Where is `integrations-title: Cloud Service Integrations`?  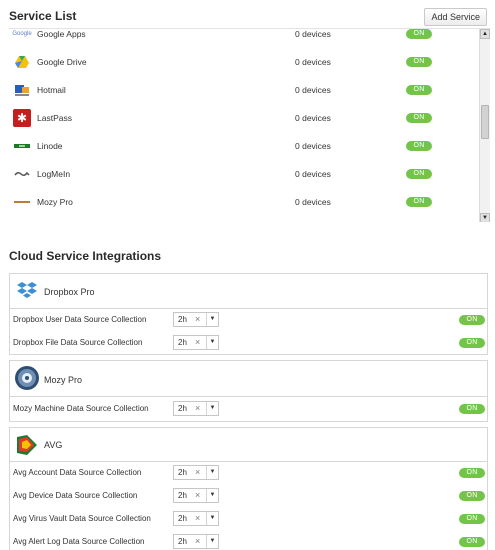 integrations-title: Cloud Service Integrations is located at coordinates (85, 256).